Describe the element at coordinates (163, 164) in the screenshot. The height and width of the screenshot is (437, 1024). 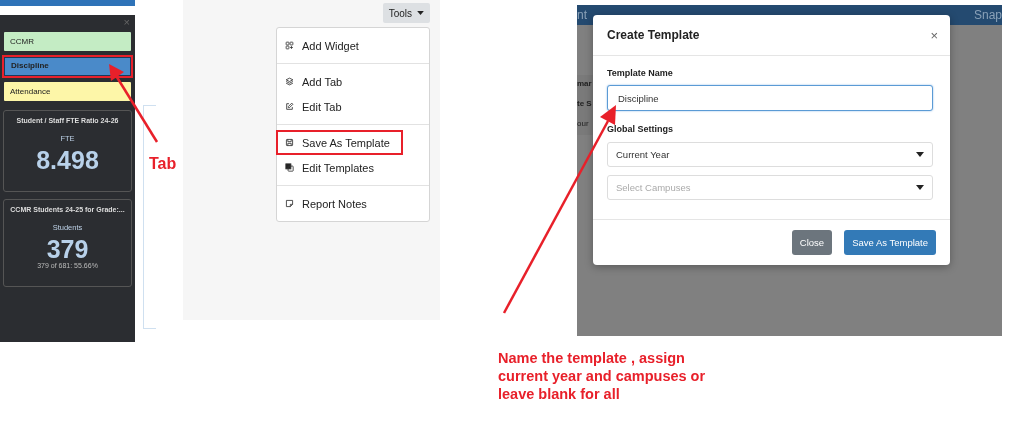
I see `annotation-label: Tab` at that location.